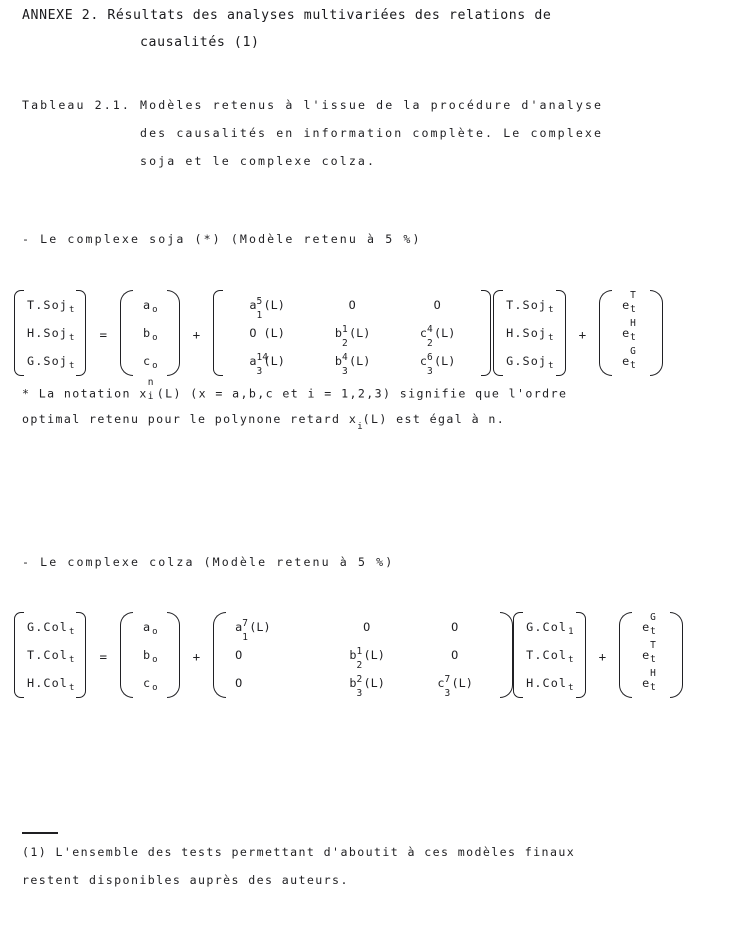 The image size is (732, 935). I want to click on footnote-text-a: * La notation x, so click(85, 393).